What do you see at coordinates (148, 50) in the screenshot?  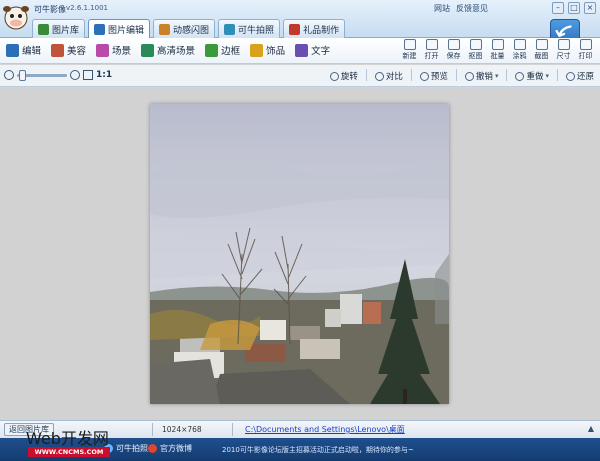 I see `hd-scene-icon` at bounding box center [148, 50].